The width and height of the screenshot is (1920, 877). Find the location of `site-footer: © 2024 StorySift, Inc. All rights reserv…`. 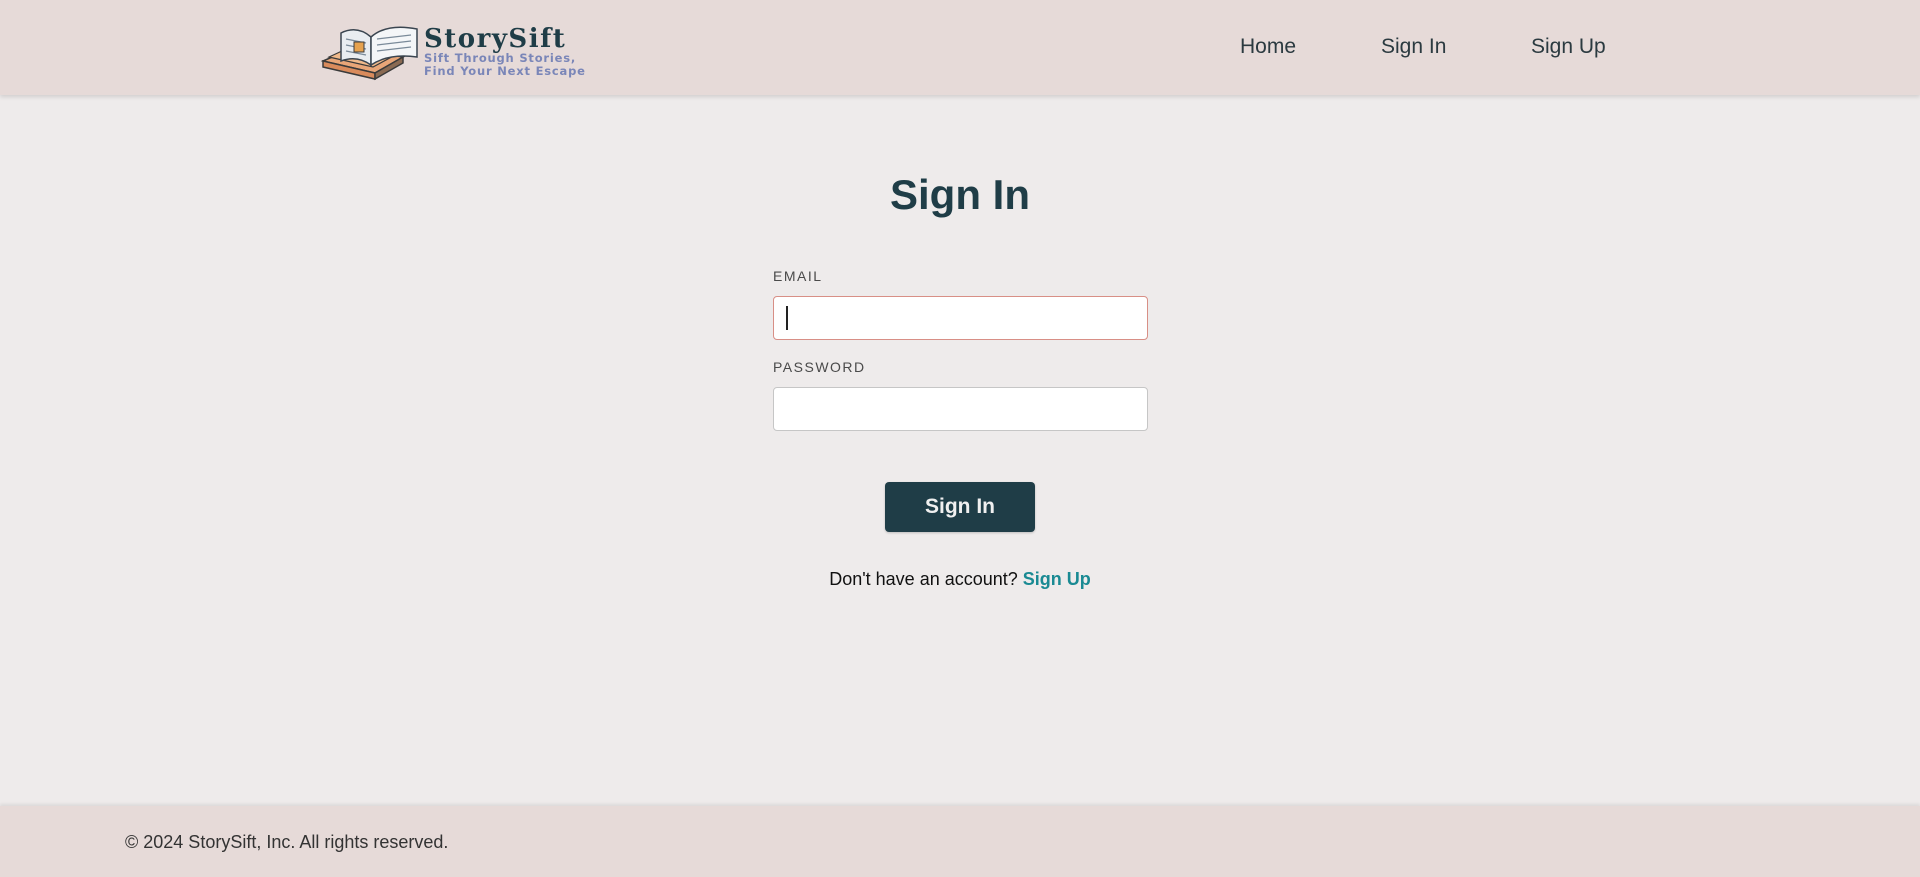

site-footer: © 2024 StorySift, Inc. All rights reserv… is located at coordinates (960, 841).